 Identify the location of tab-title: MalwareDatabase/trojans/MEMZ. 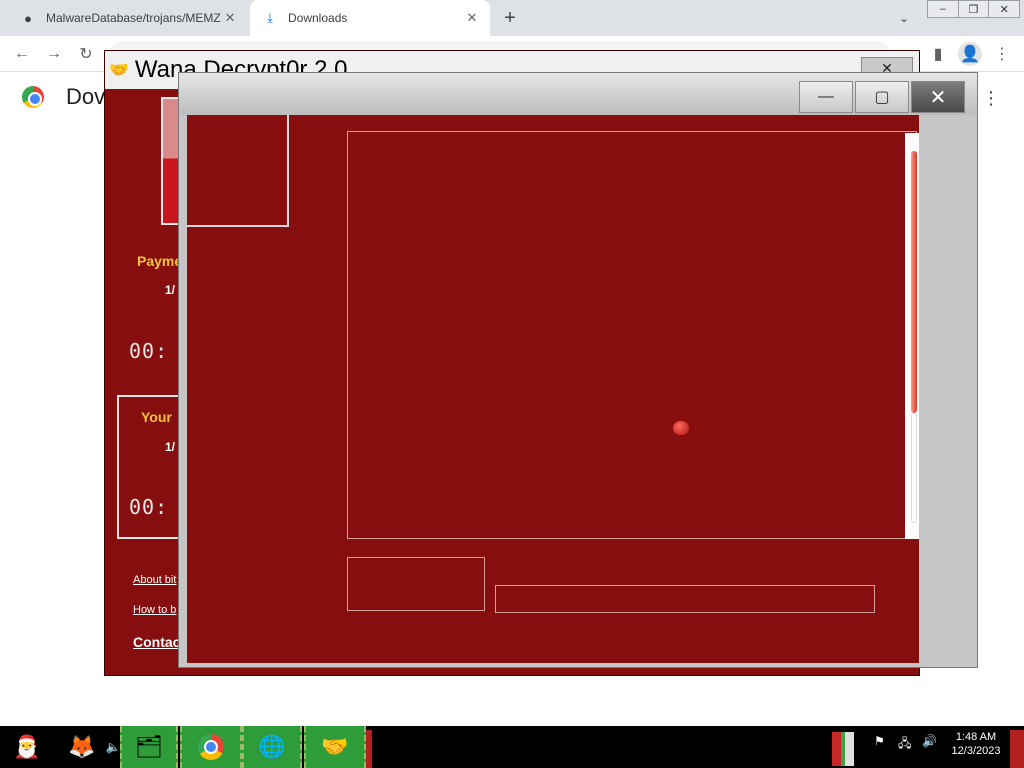
(133, 18).